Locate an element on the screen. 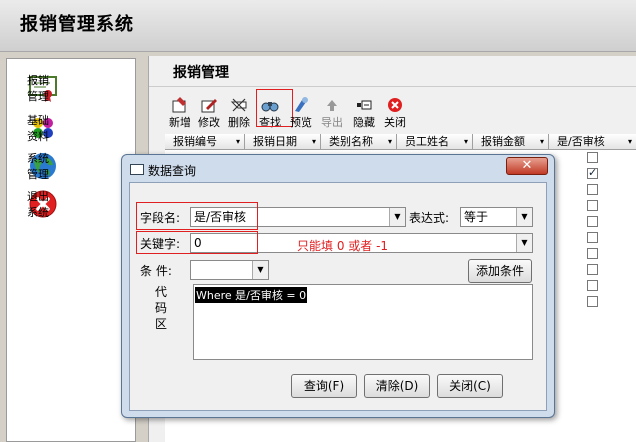 The image size is (636, 442). add-label: 新增 is located at coordinates (180, 122).